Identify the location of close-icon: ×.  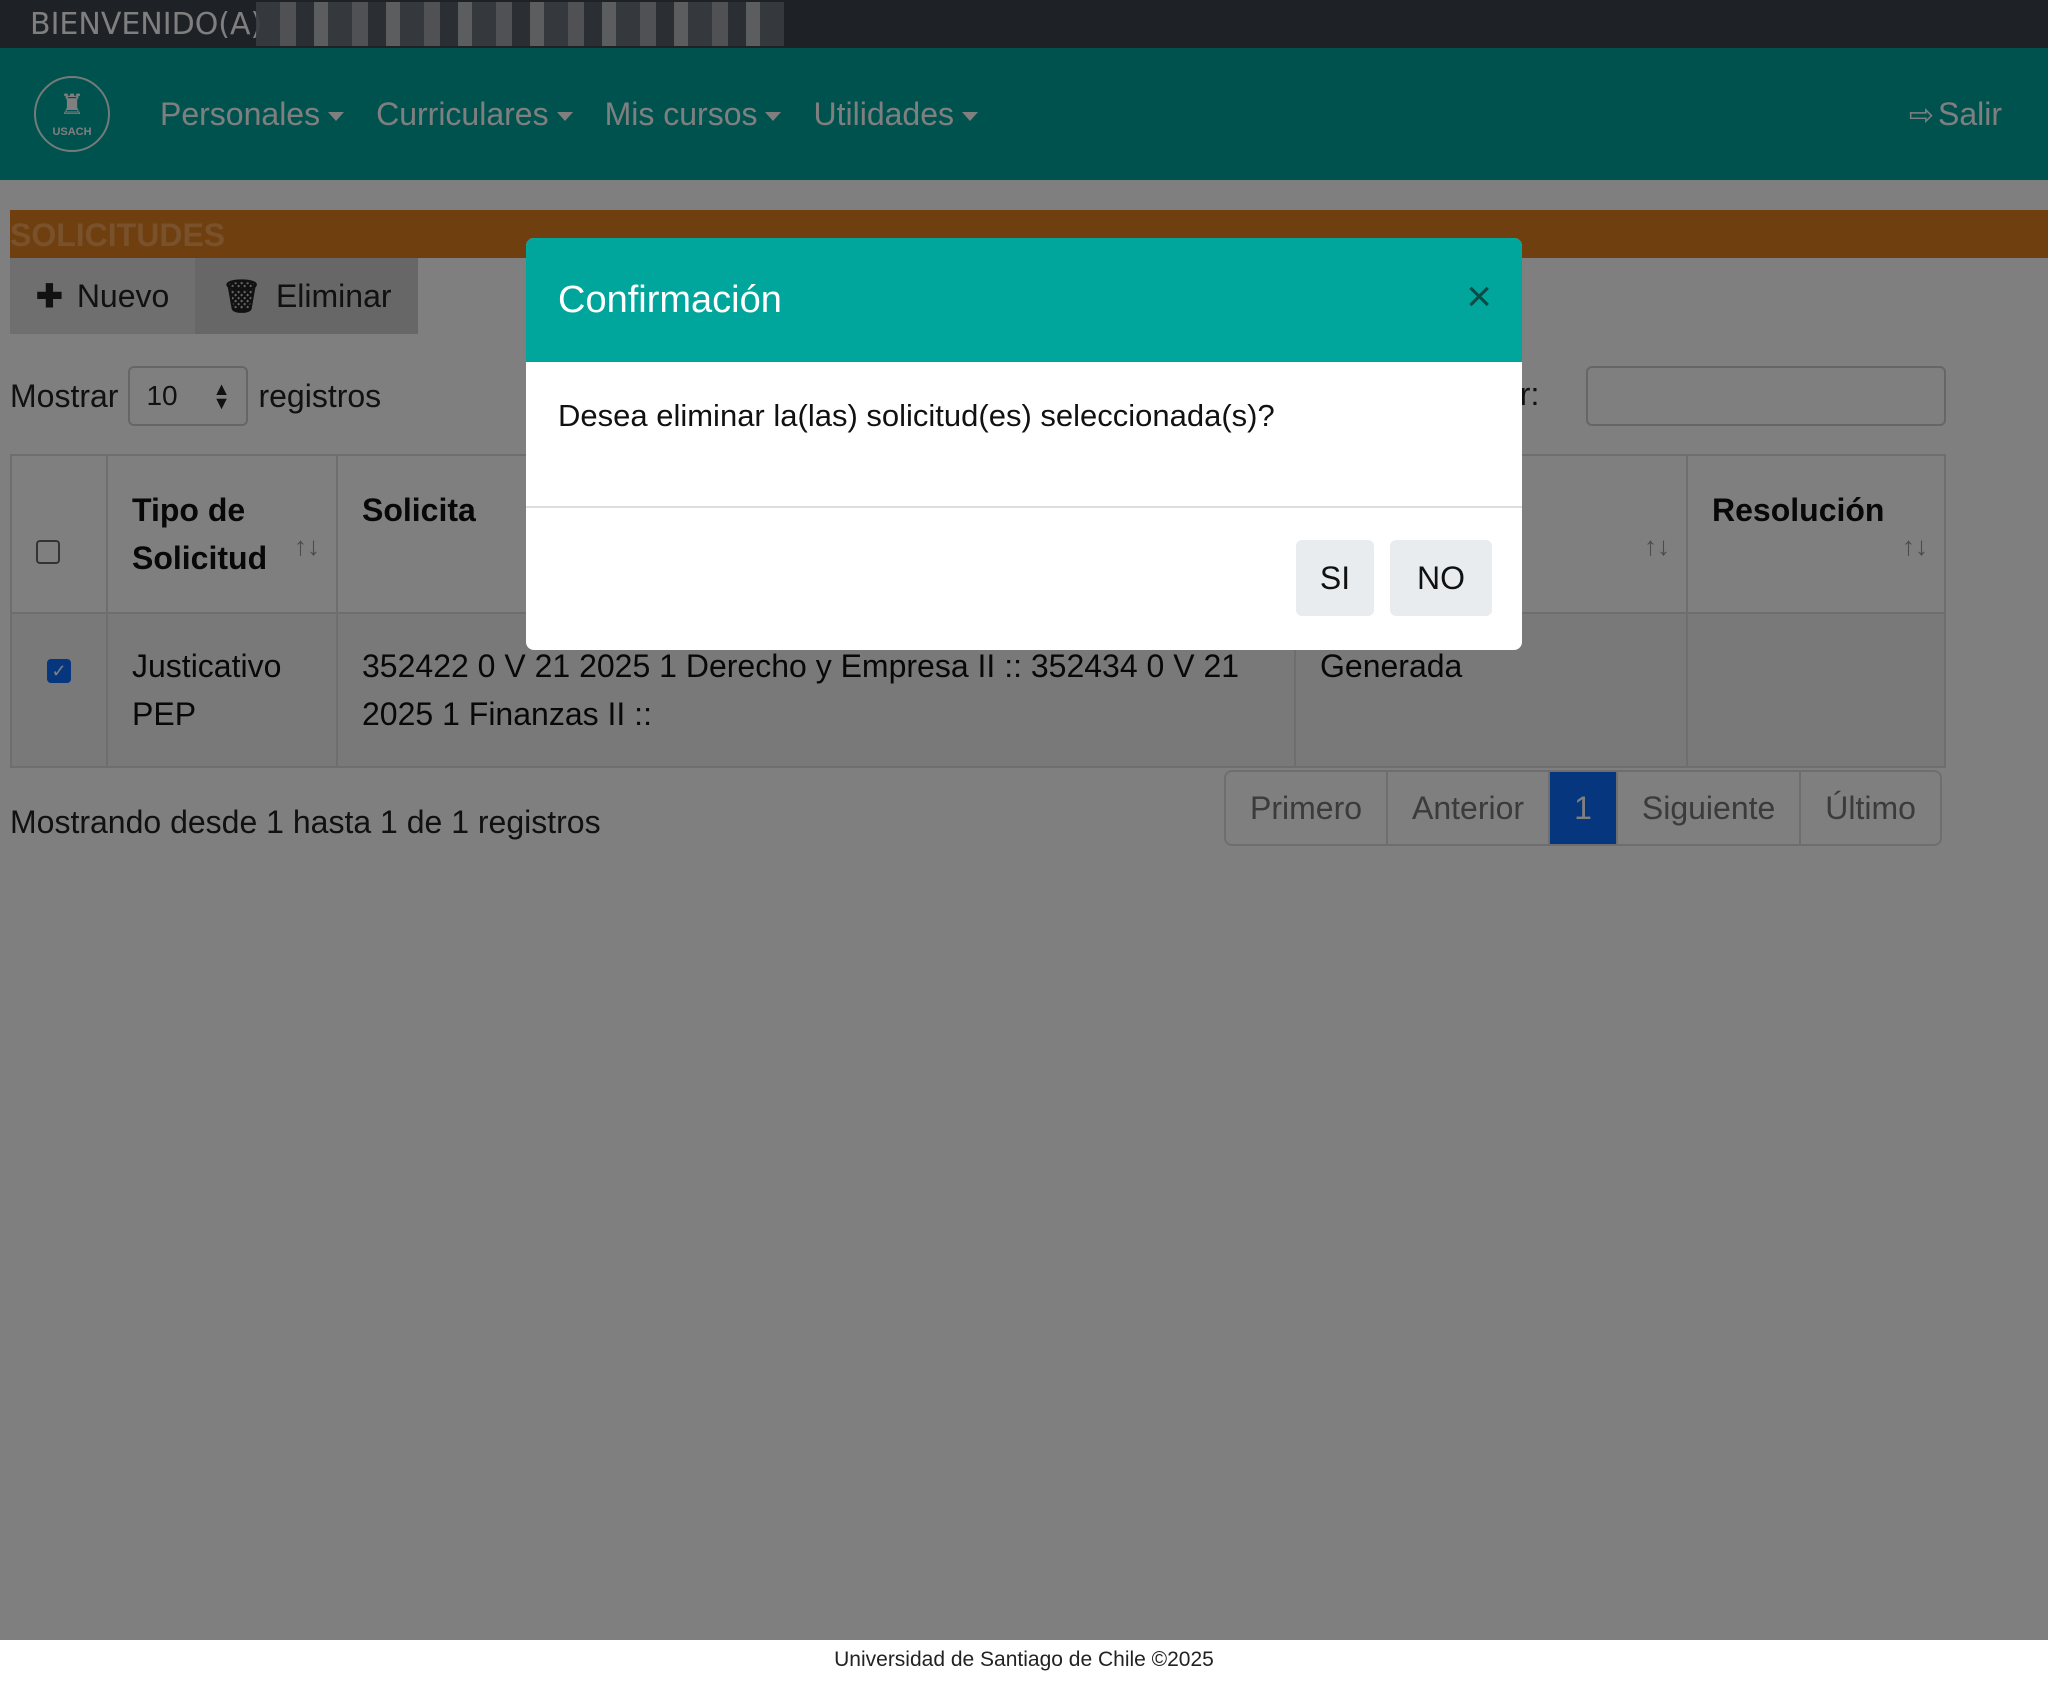
(1479, 297).